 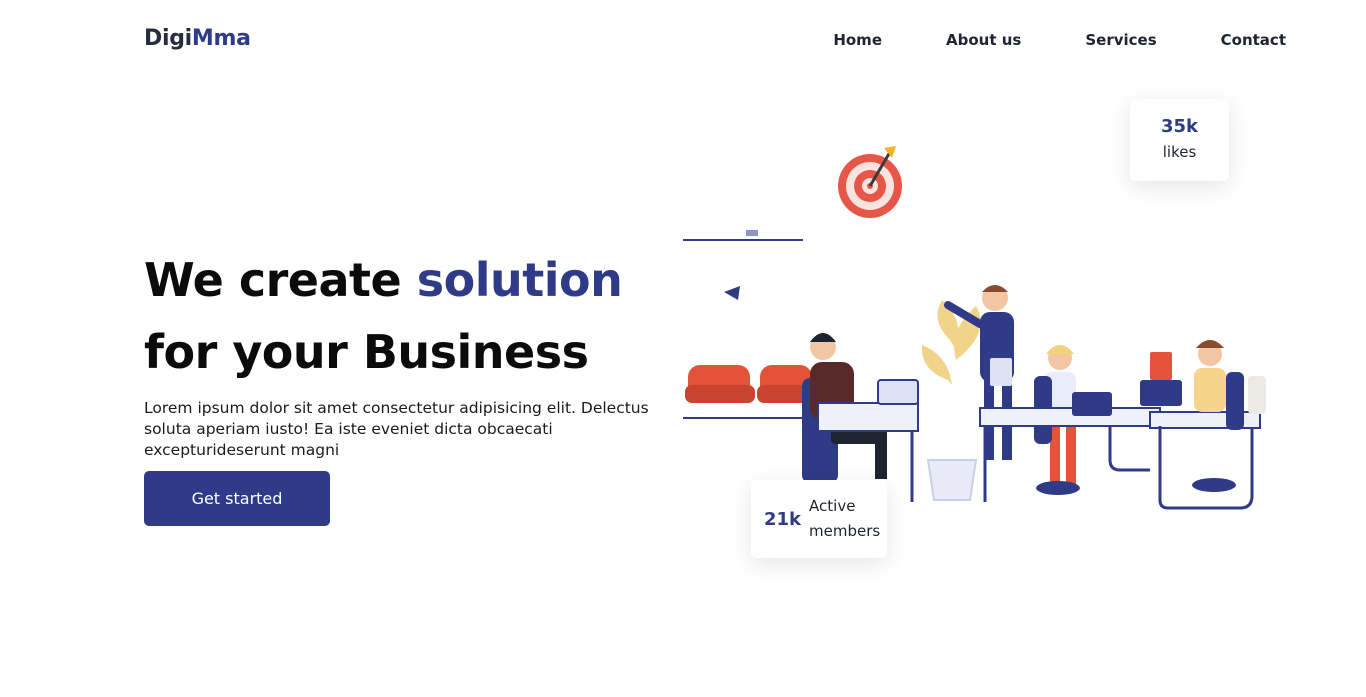 I want to click on likes-stat-card: 35k likes, so click(x=1179, y=140).